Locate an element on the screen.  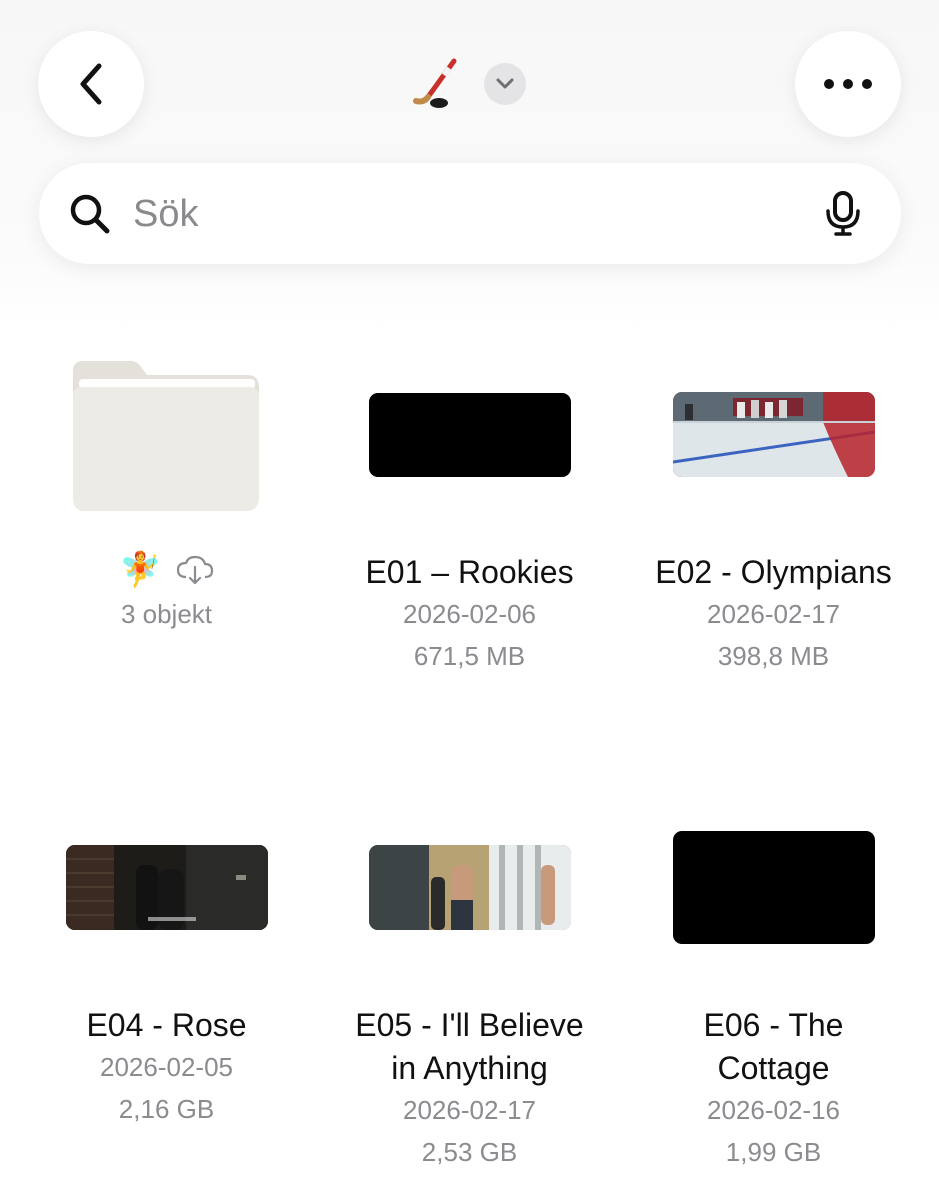
title-dropdown-button is located at coordinates (505, 84).